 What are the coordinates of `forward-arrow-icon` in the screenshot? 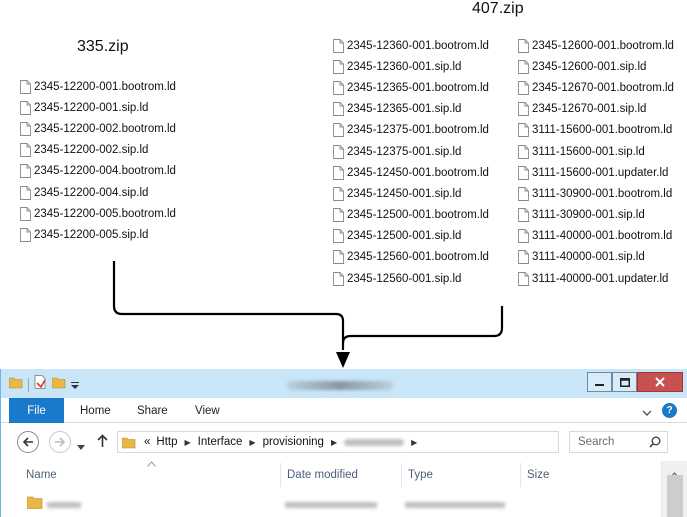 It's located at (60, 442).